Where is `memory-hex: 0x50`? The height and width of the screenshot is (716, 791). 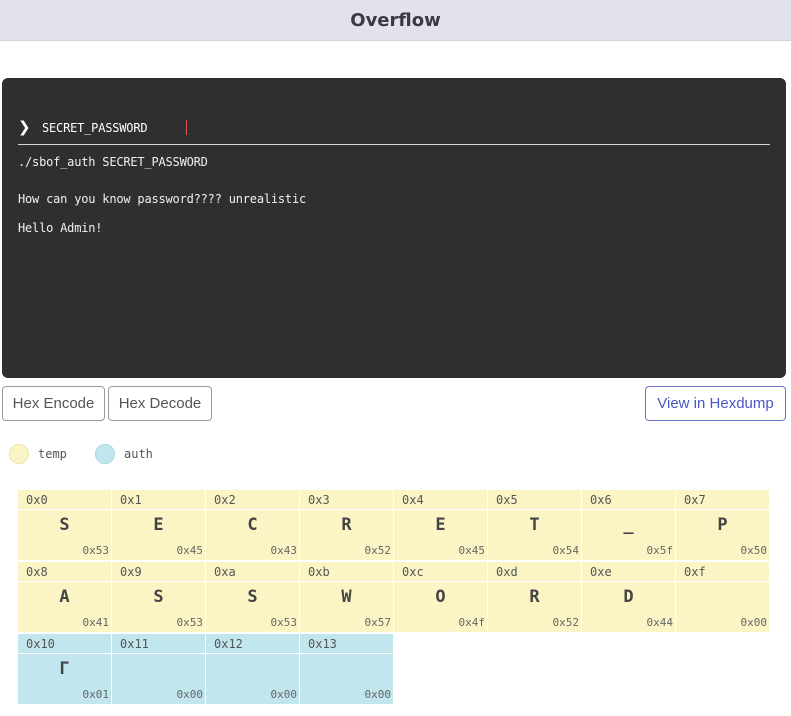 memory-hex: 0x50 is located at coordinates (754, 550).